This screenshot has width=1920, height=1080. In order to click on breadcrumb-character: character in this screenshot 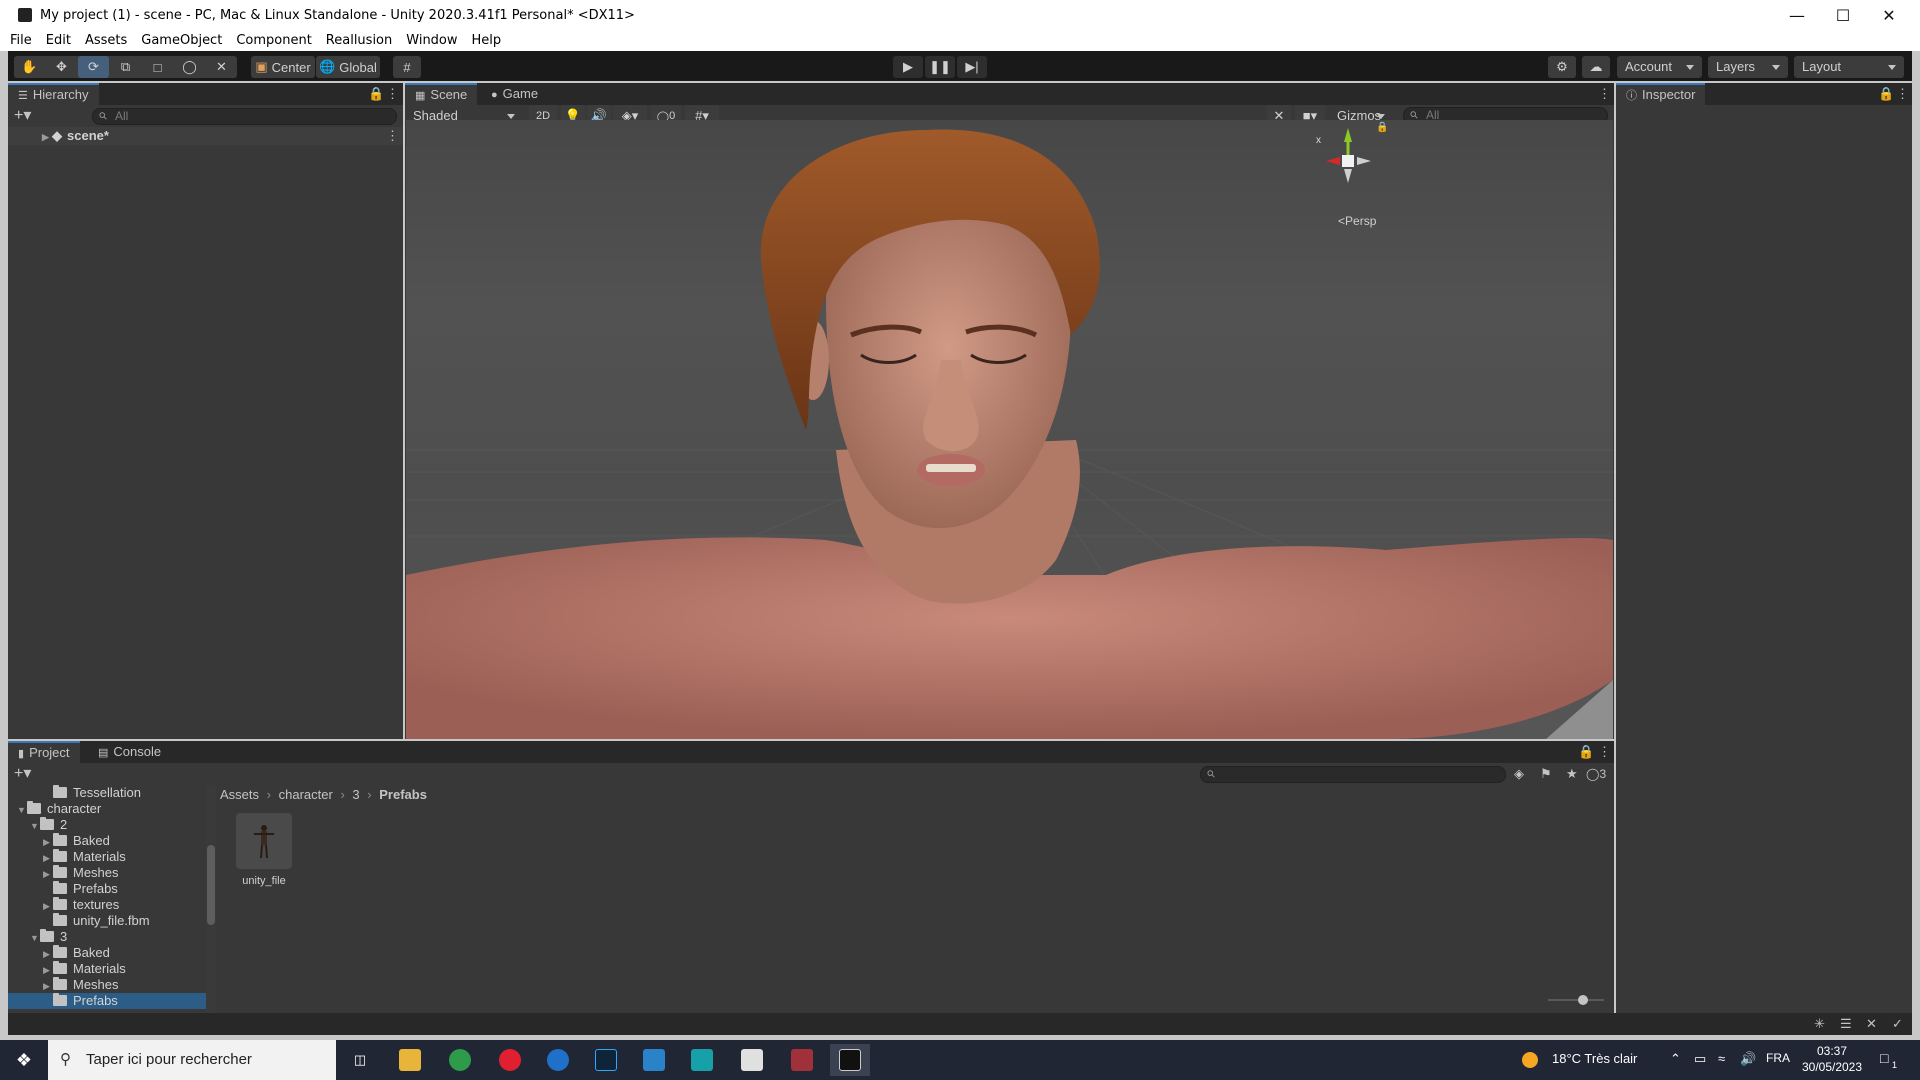, I will do `click(306, 794)`.